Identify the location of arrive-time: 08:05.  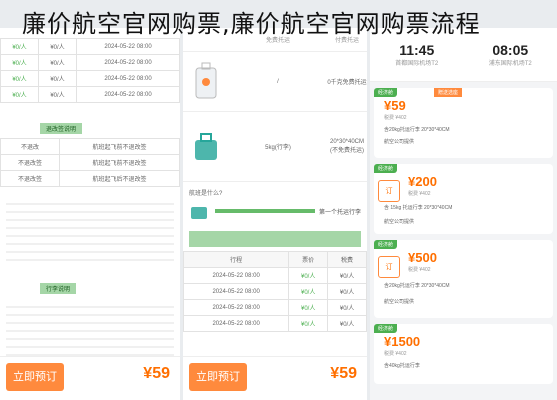
(510, 50).